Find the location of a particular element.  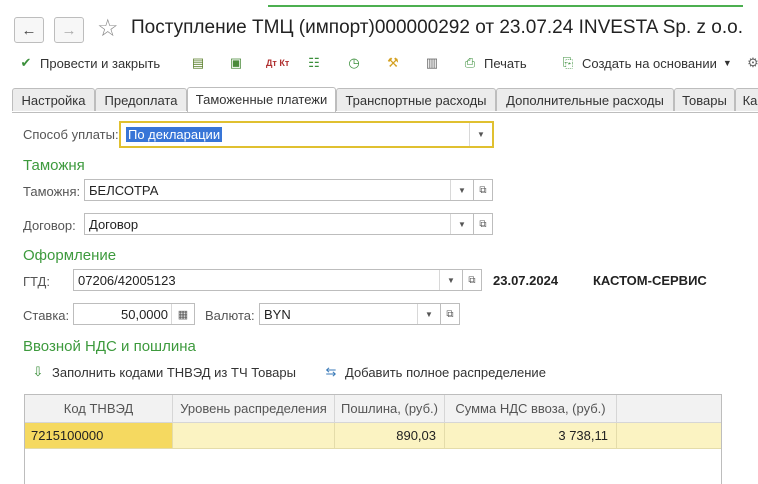

customs-broker: КАСТОМ-СЕРВИС is located at coordinates (650, 280).